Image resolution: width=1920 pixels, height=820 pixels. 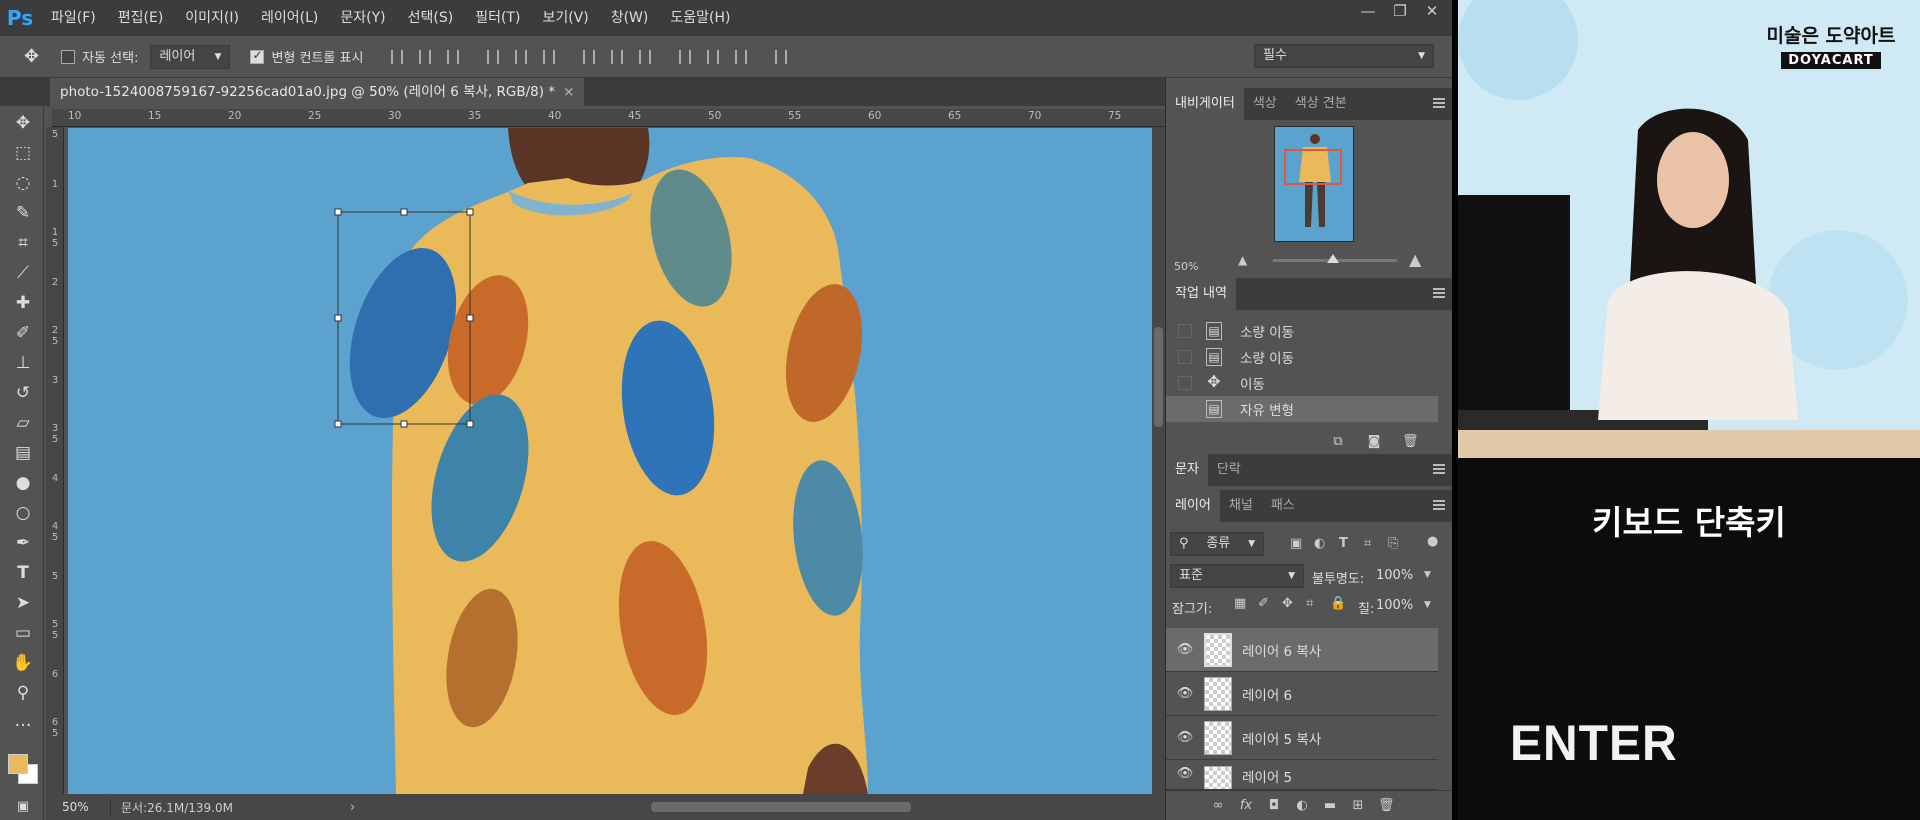 What do you see at coordinates (1218, 806) in the screenshot?
I see `link-layers-icon: ∞` at bounding box center [1218, 806].